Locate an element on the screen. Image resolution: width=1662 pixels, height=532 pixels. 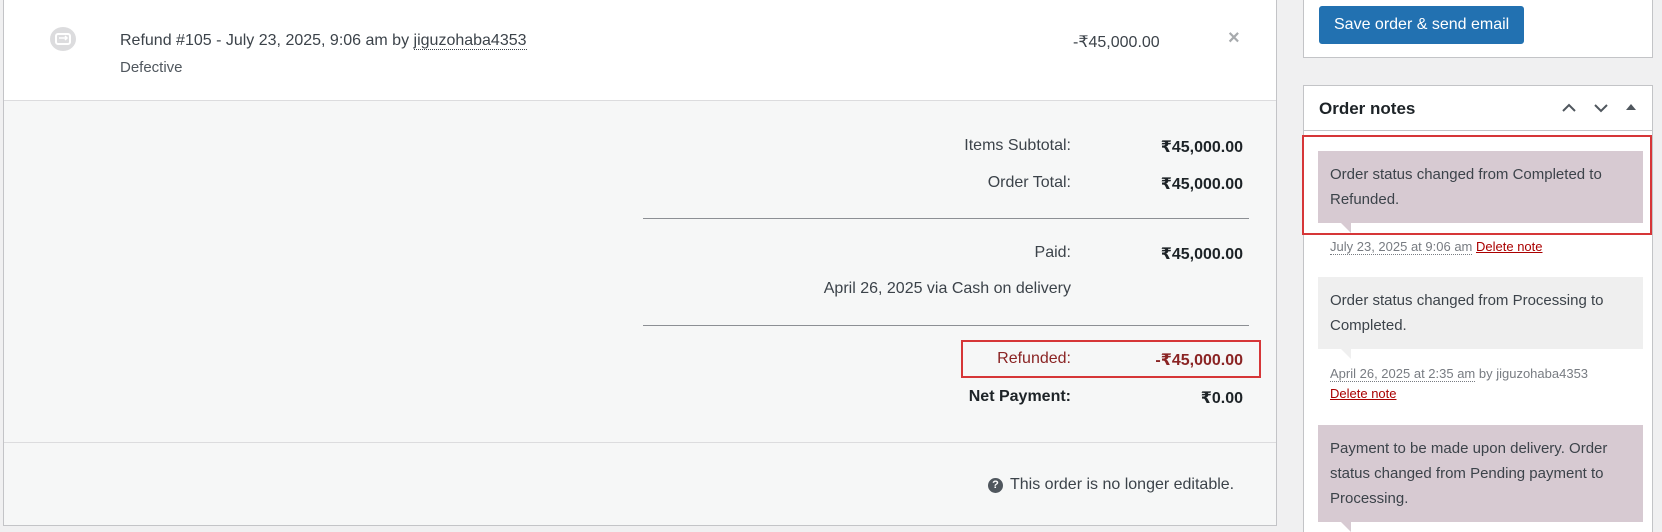
items-subtotal-value-wrap: ₹45,000.00 is located at coordinates (623, 148).